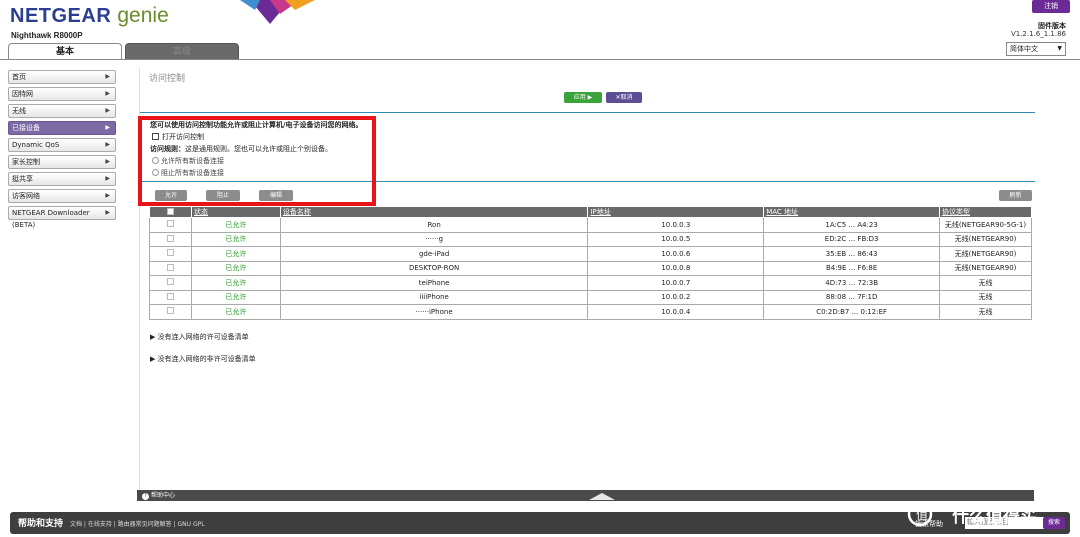  Describe the element at coordinates (676, 212) in the screenshot. I see `column-header-ip: IP地址` at that location.